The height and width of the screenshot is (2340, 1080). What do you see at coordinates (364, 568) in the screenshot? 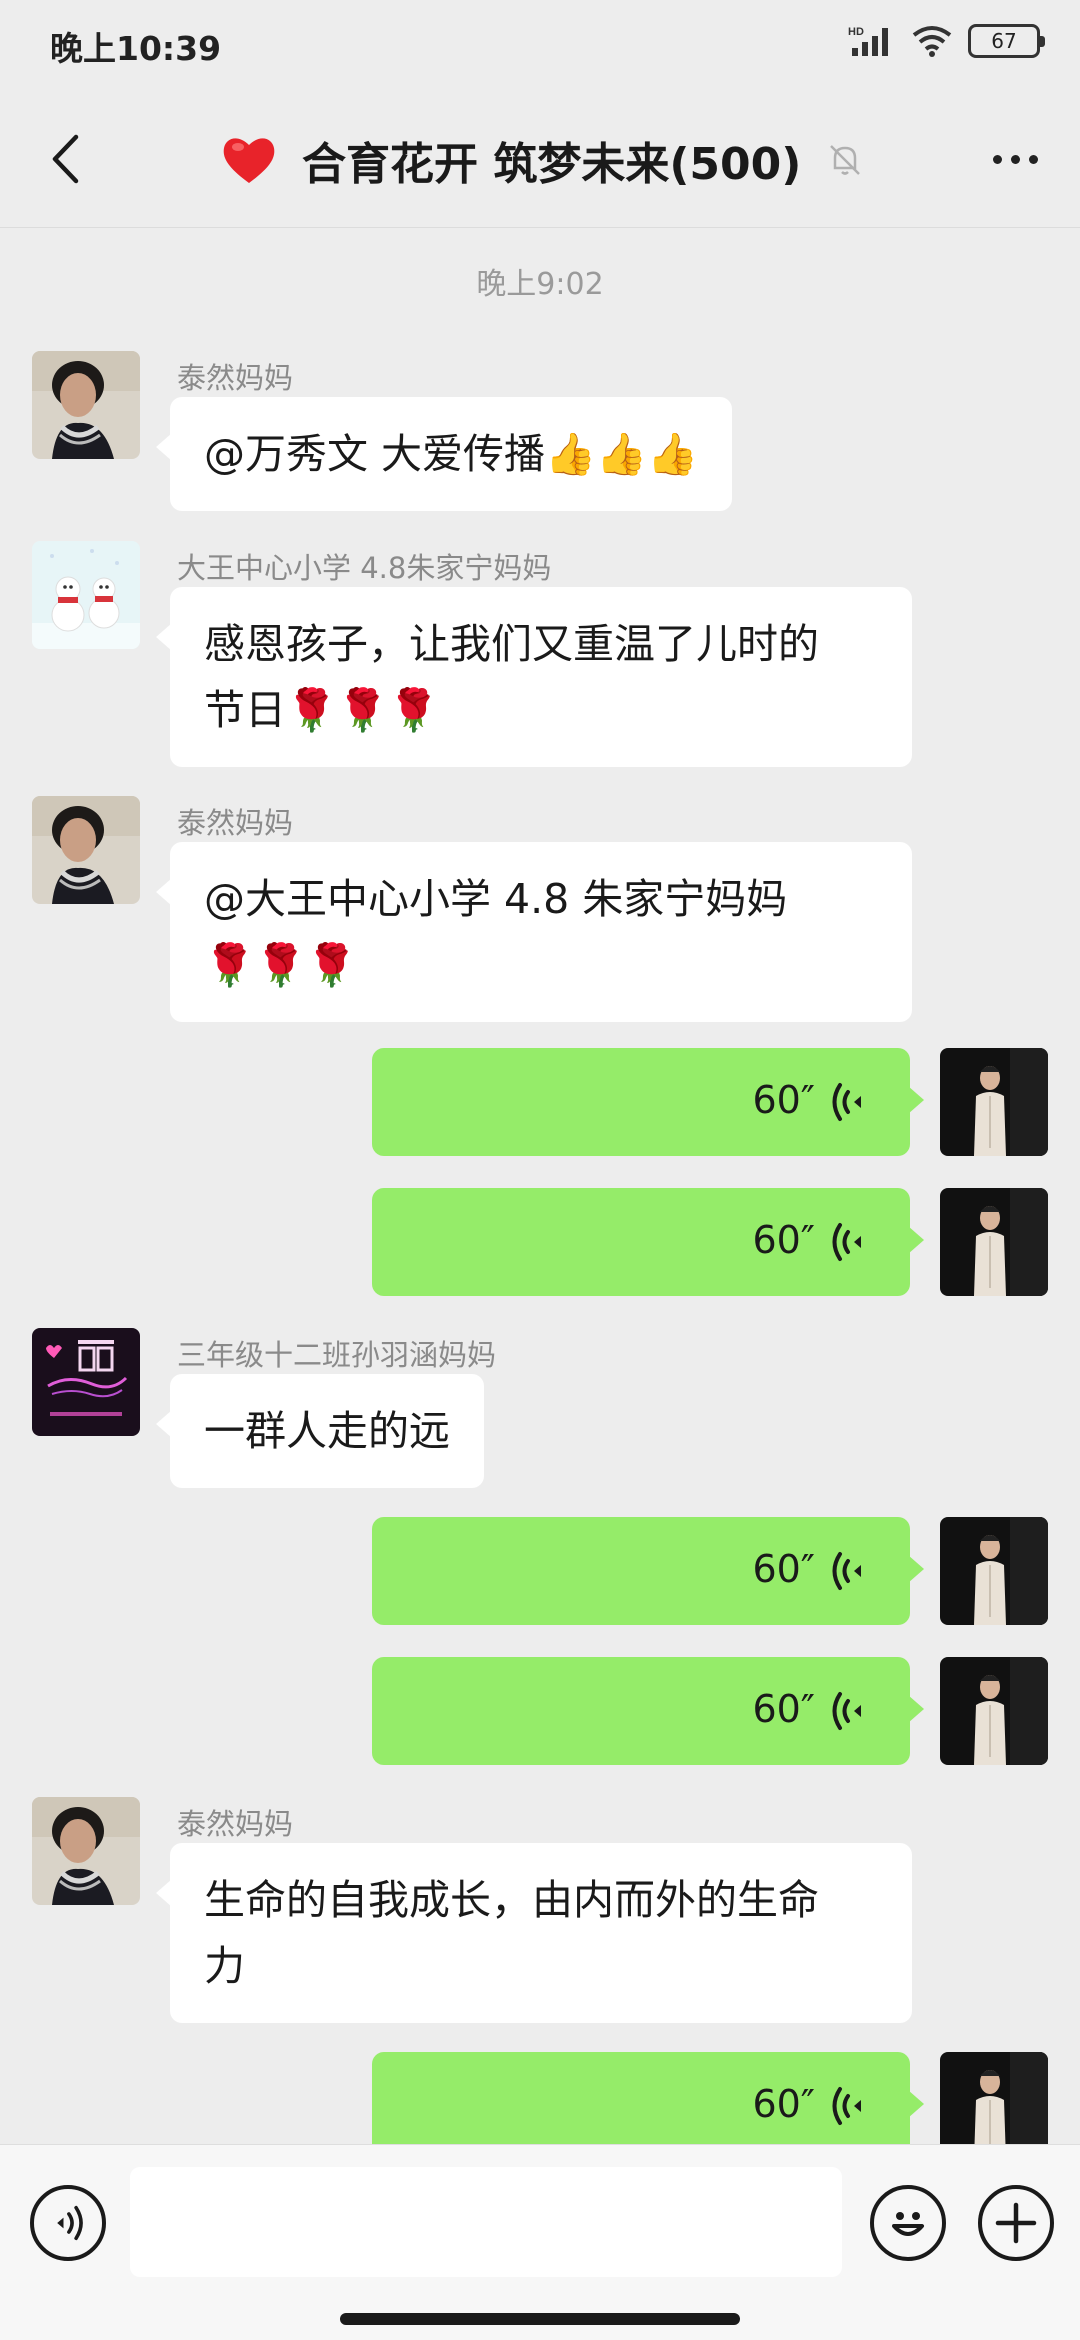
I see `sender-name: 大王中心小学 4.8朱家宁妈妈` at bounding box center [364, 568].